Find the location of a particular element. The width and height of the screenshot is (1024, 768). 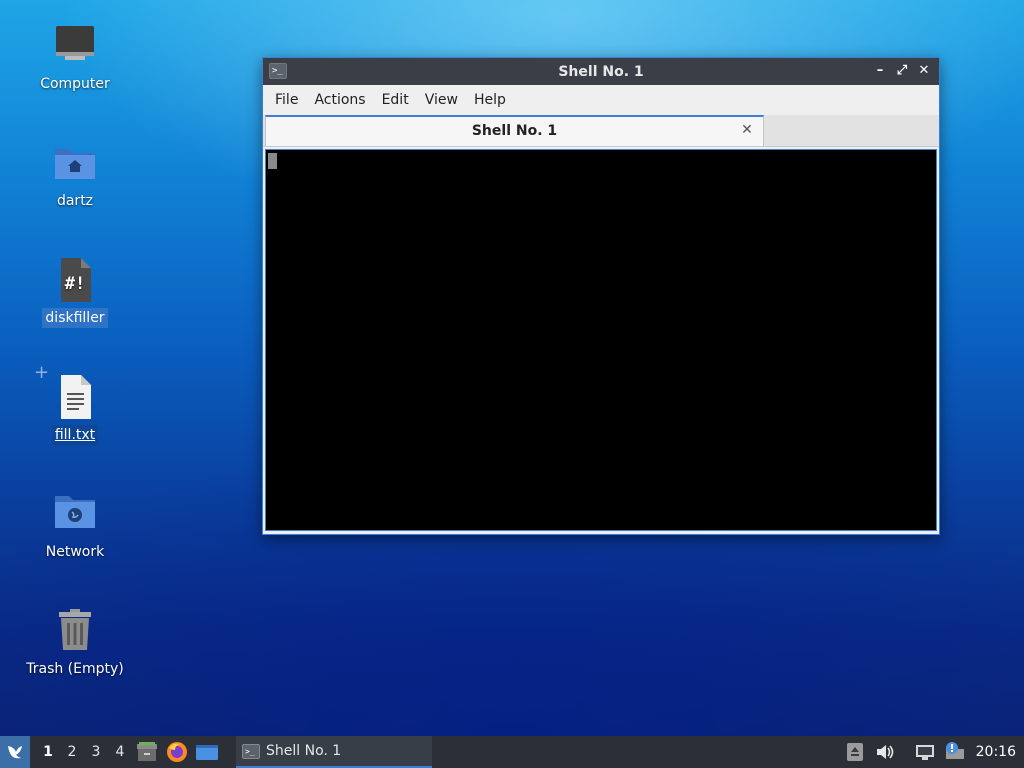

desktop-icon-script: #! diskfiller is located at coordinates (75, 292).